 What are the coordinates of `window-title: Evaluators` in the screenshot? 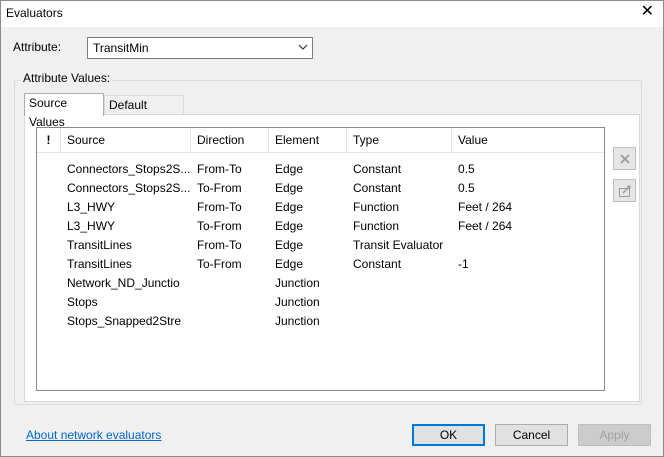 It's located at (34, 13).